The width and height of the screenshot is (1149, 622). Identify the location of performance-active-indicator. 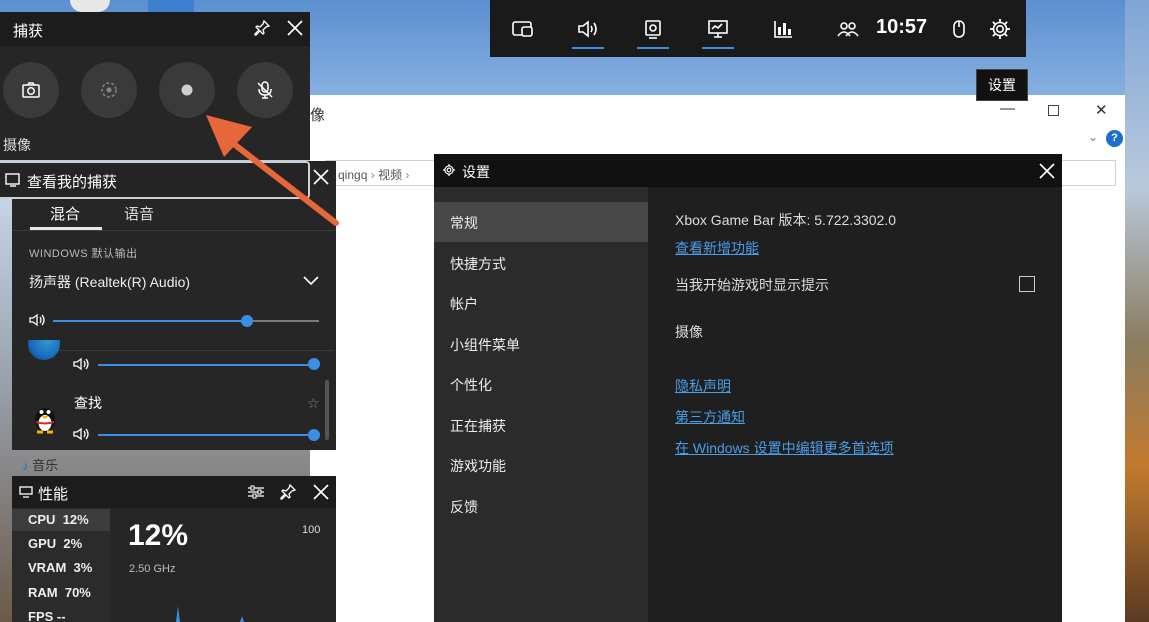
(718, 48).